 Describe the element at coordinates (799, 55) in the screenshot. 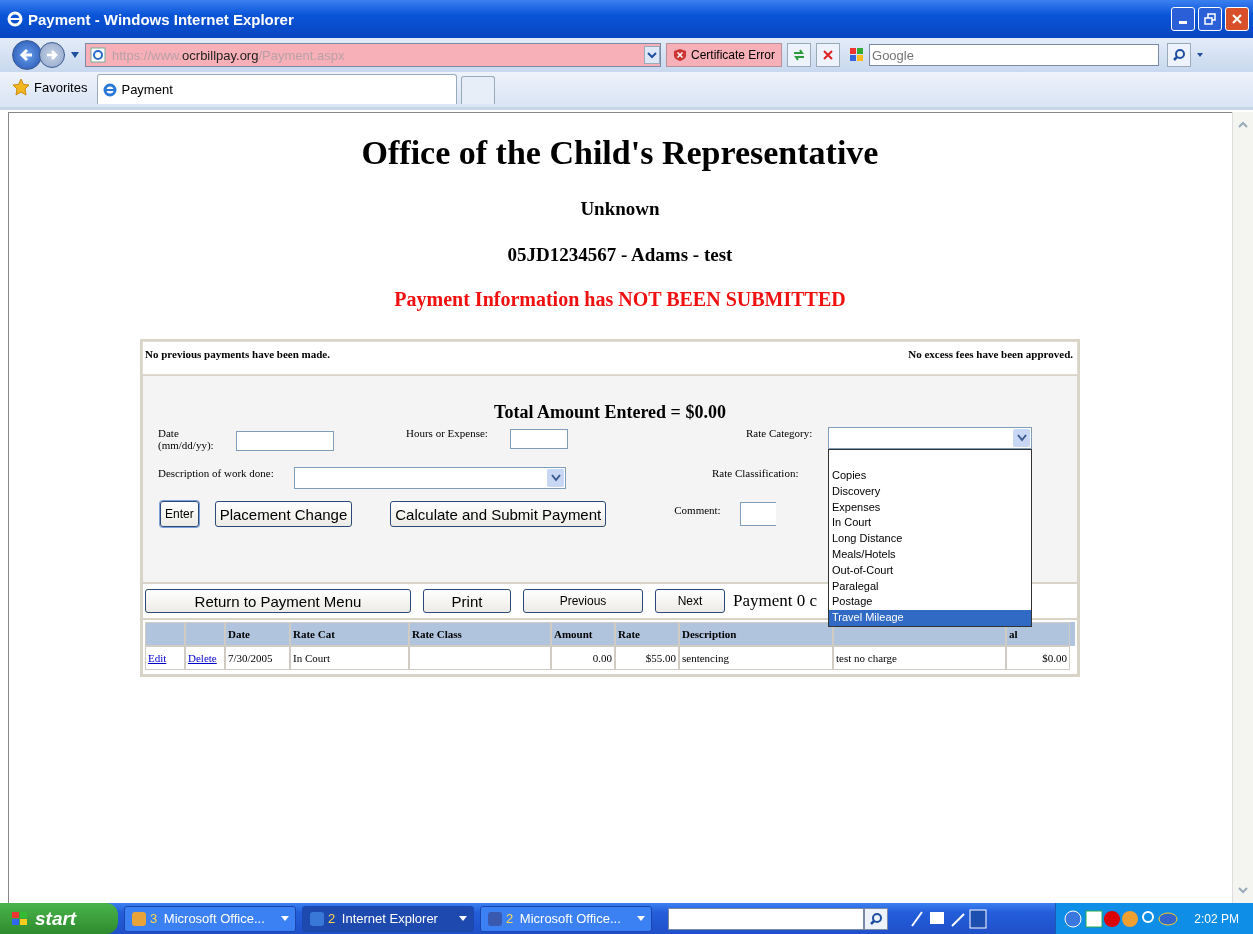

I see `refresh-button` at that location.